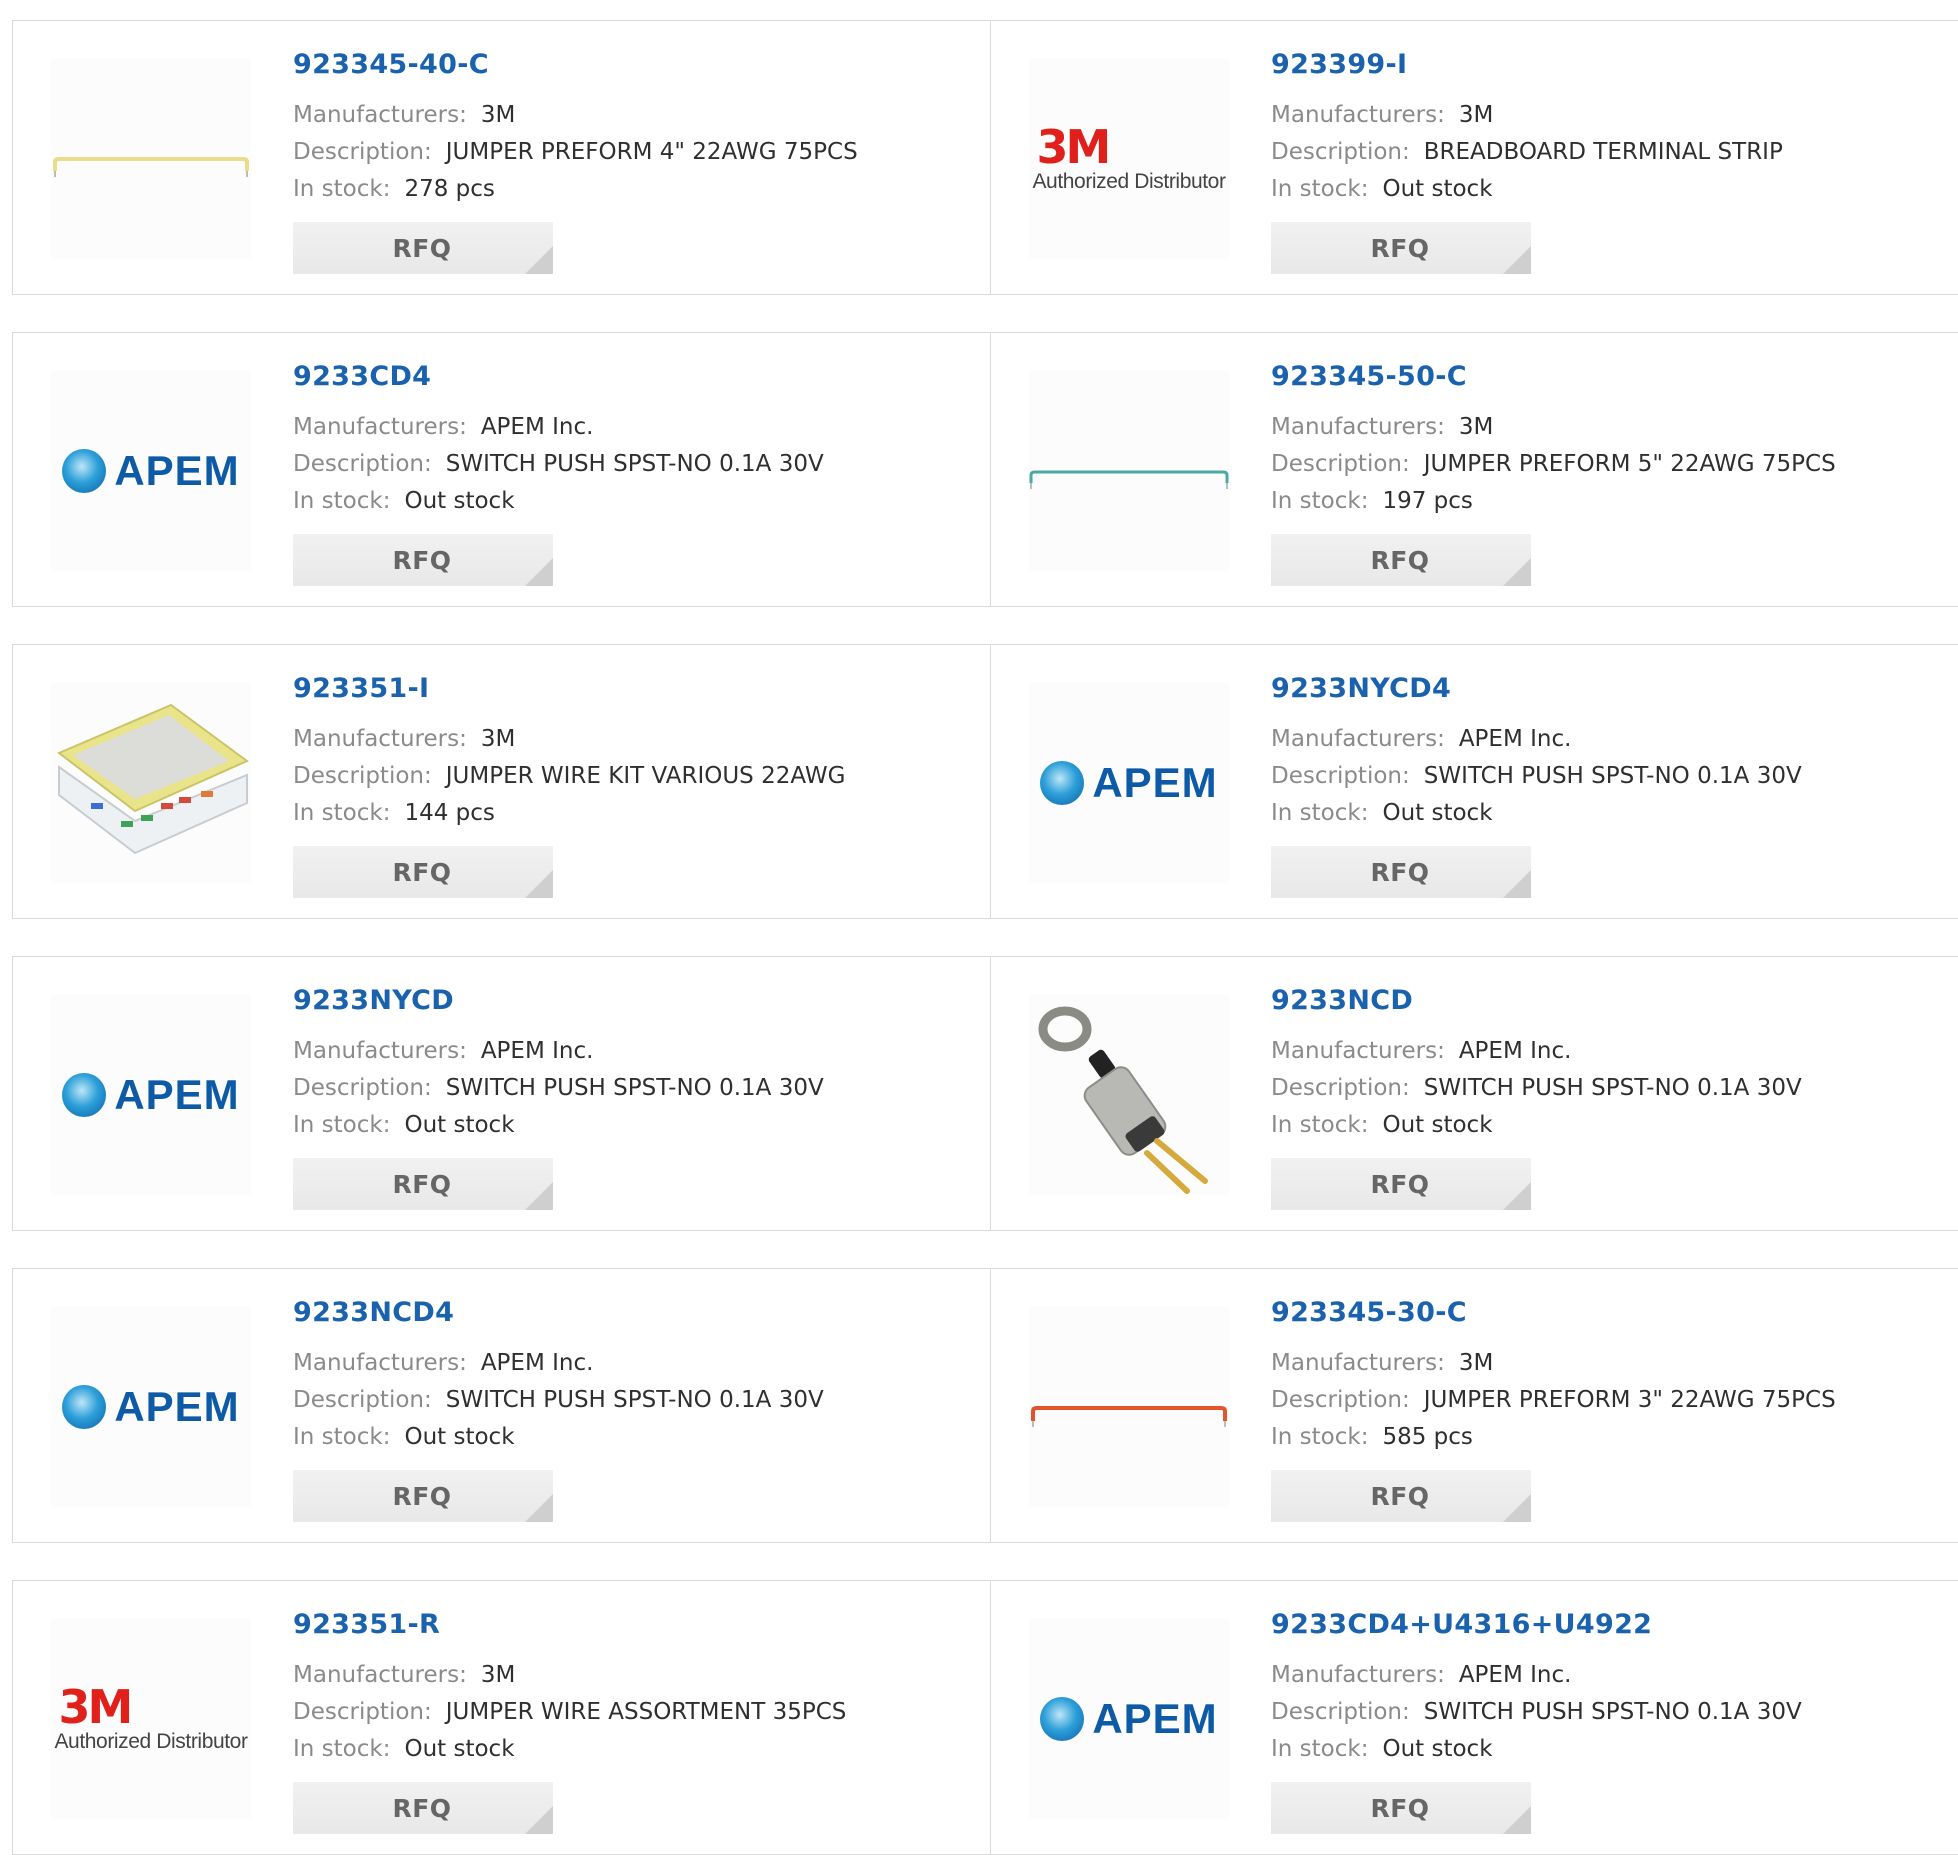 This screenshot has height=1855, width=1958. I want to click on part-number-link: 9233CD4+U4316+U4922, so click(1601, 1625).